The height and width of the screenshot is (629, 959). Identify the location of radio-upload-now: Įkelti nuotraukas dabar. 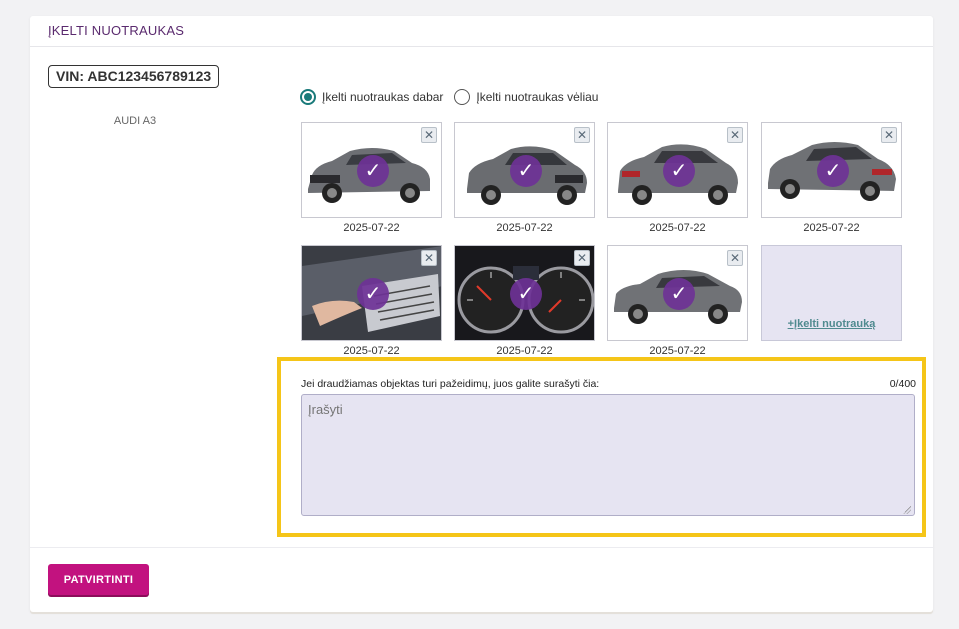
(371, 97).